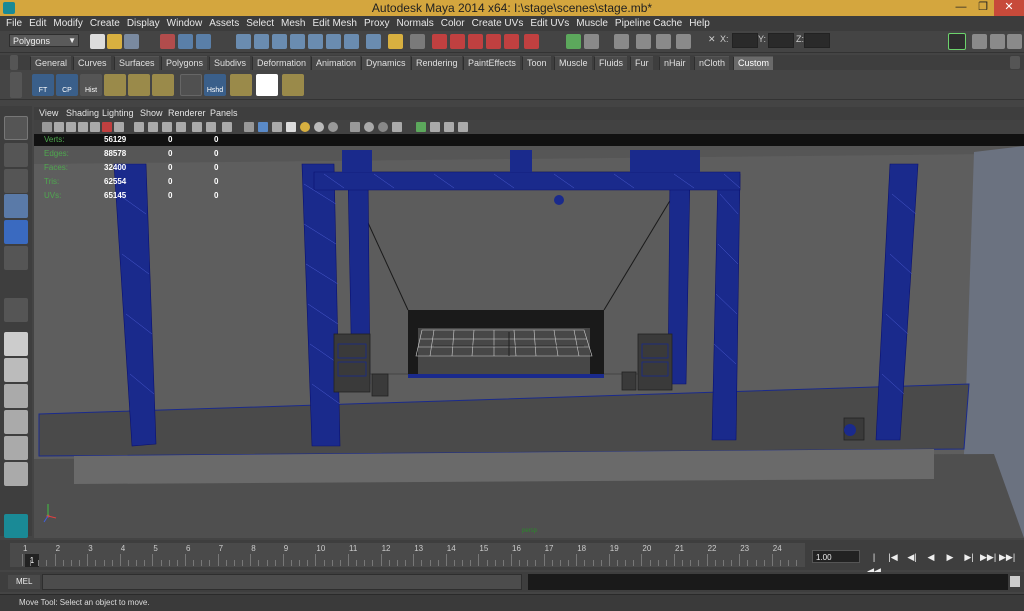  I want to click on z-field, so click(817, 40).